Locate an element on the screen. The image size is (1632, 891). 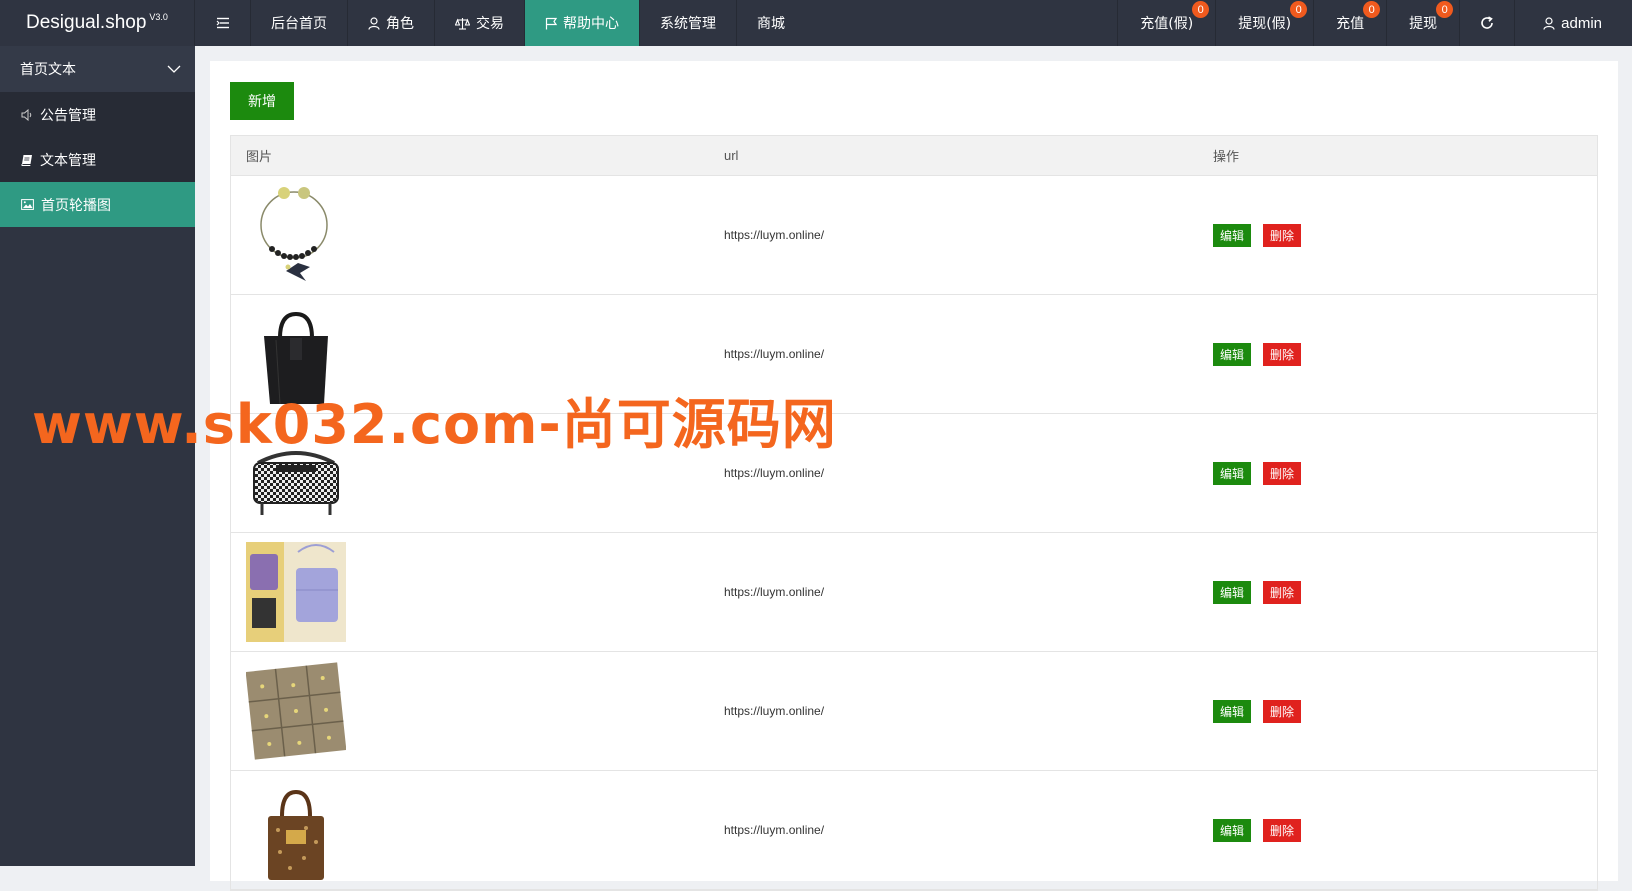
sidebar-item-announcement: 公告管理 is located at coordinates (97, 114).